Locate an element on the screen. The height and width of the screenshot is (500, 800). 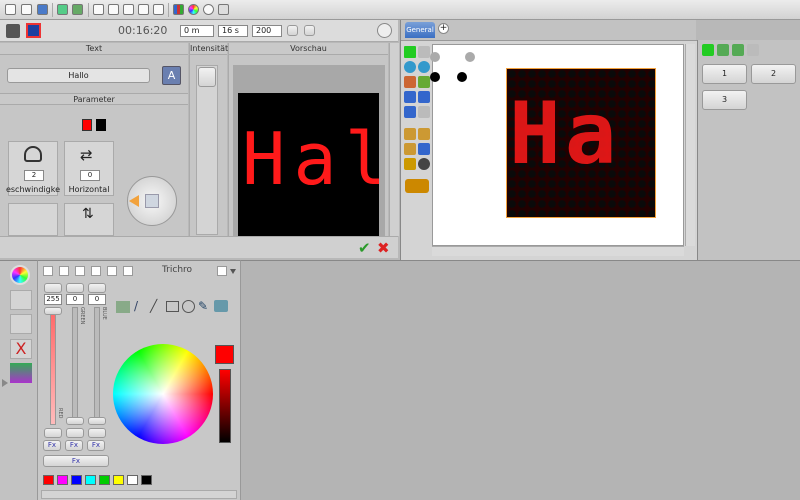
preview-scrollbar is located at coordinates (394, 139).